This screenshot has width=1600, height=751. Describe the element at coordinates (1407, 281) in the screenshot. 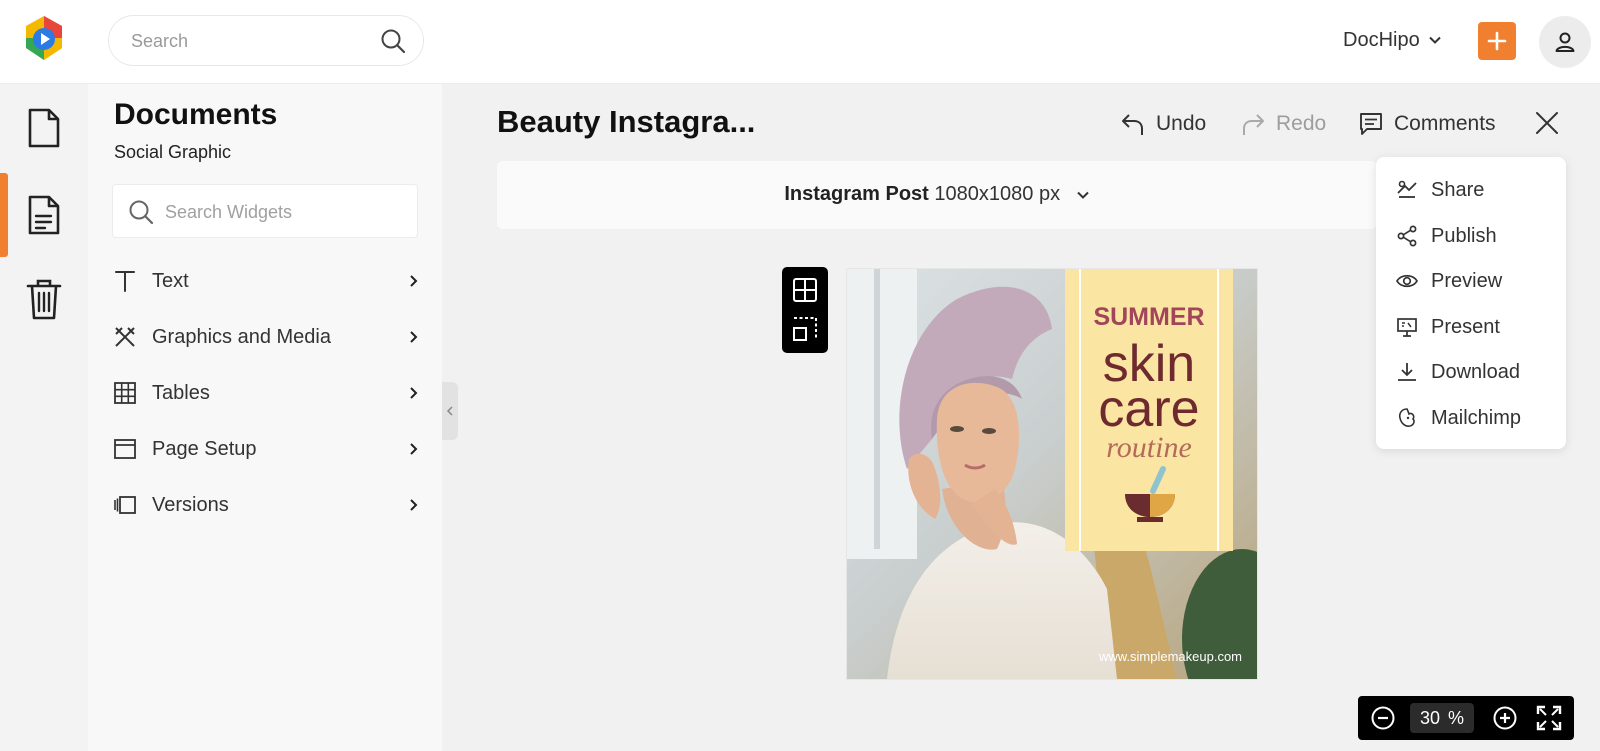

I see `preview-eye-icon` at that location.